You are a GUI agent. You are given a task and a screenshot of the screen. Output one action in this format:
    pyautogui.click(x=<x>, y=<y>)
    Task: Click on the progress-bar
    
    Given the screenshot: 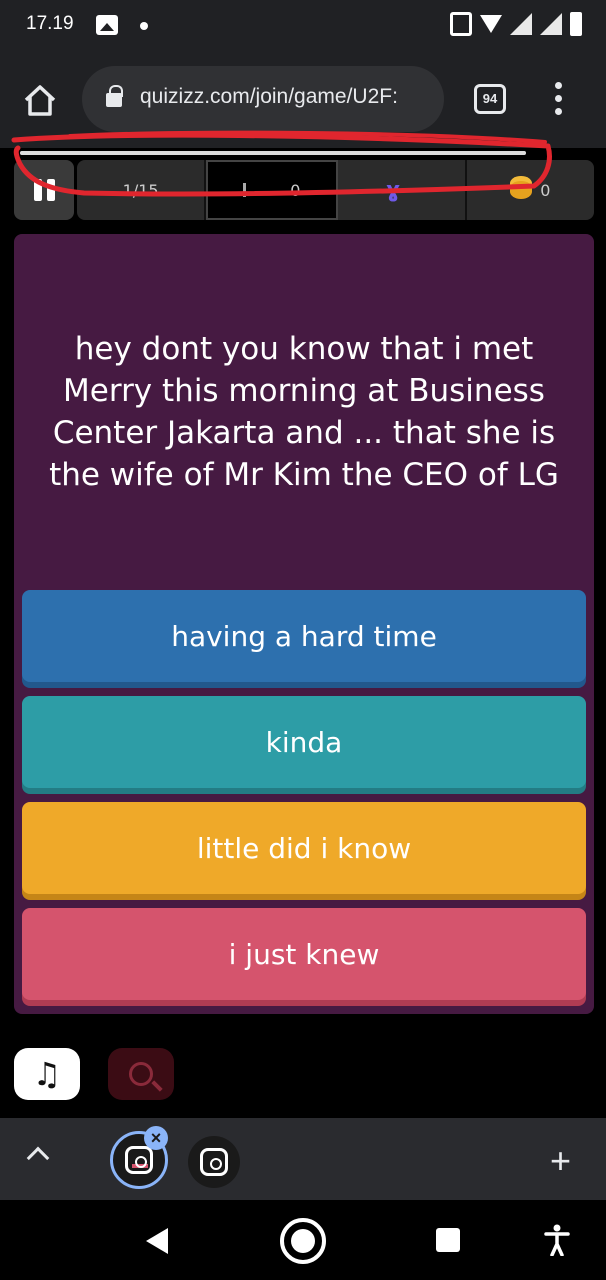 What is the action you would take?
    pyautogui.click(x=273, y=153)
    